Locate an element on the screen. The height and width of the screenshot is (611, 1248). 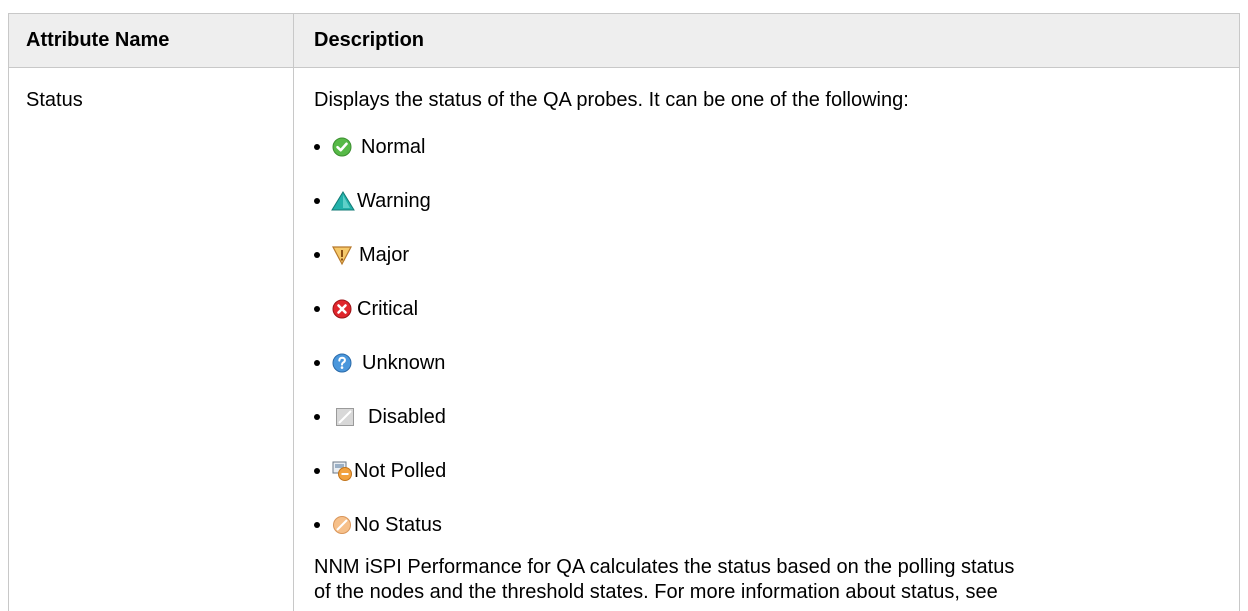
major-status-icon is located at coordinates (342, 255).